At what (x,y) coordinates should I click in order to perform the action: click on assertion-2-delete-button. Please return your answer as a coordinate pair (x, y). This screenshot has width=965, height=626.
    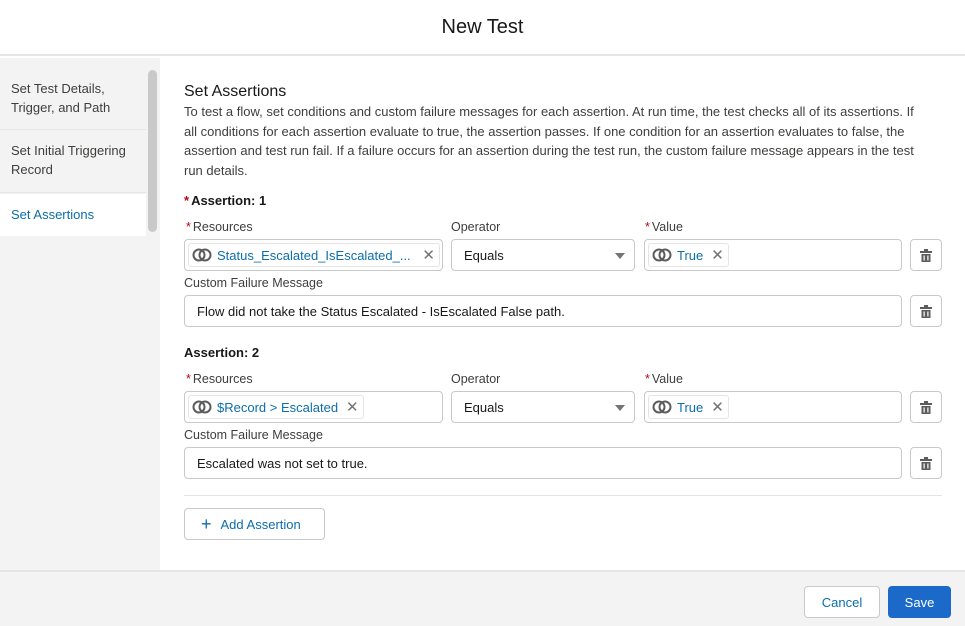
    Looking at the image, I should click on (926, 463).